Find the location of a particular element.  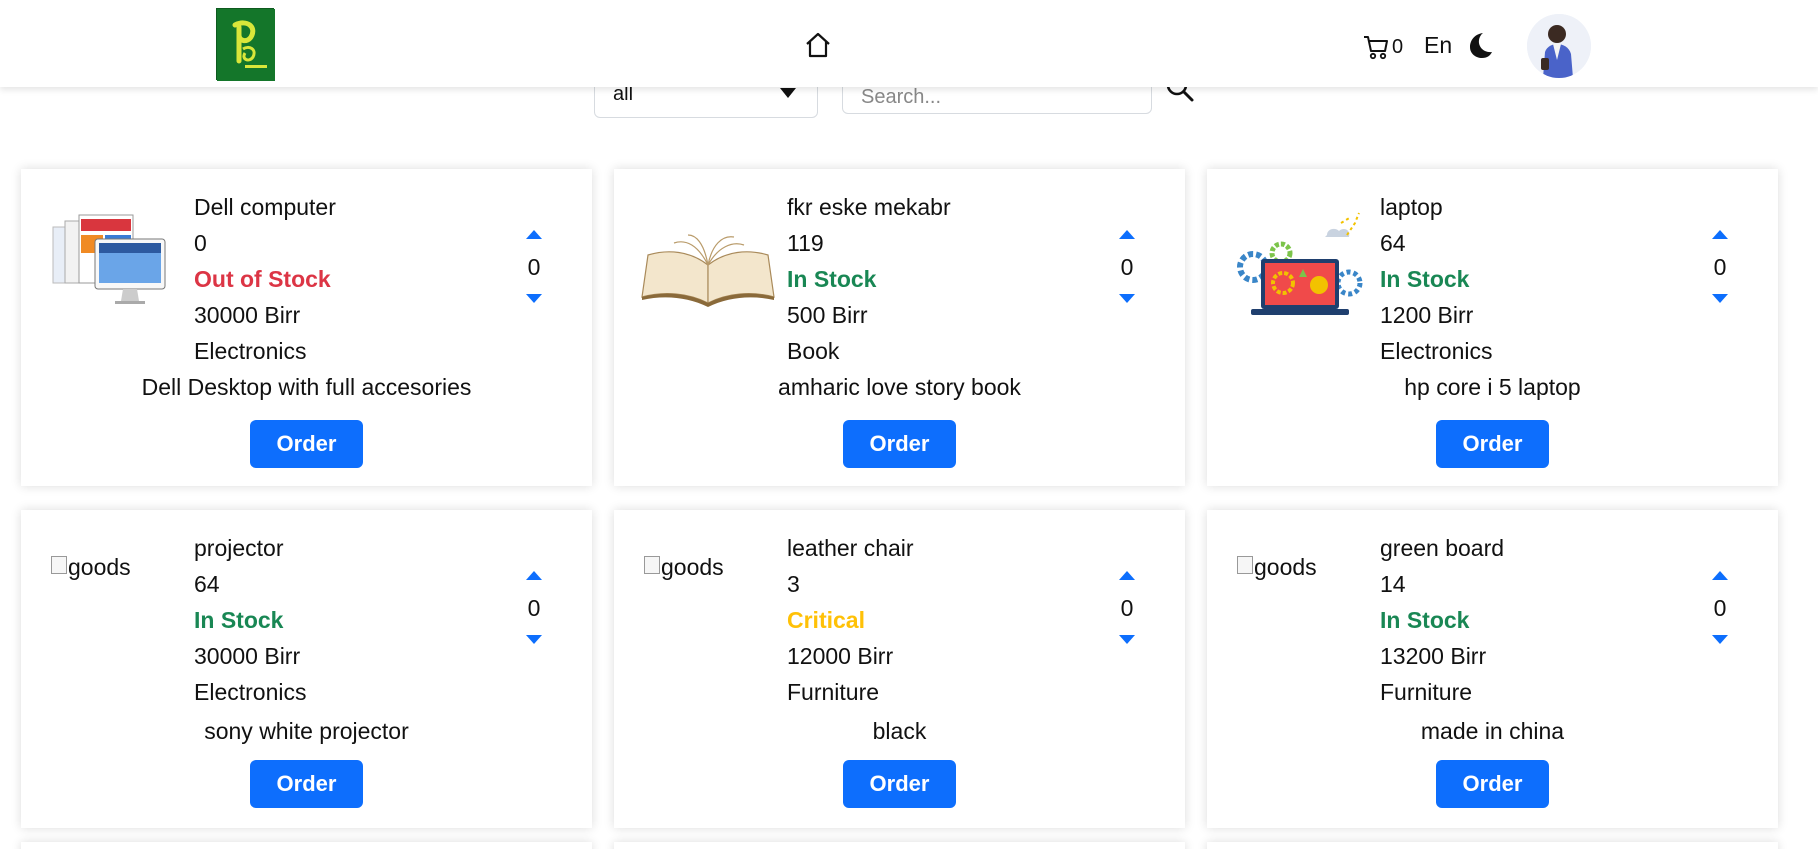

product-price: 13200 Birr is located at coordinates (1433, 656).